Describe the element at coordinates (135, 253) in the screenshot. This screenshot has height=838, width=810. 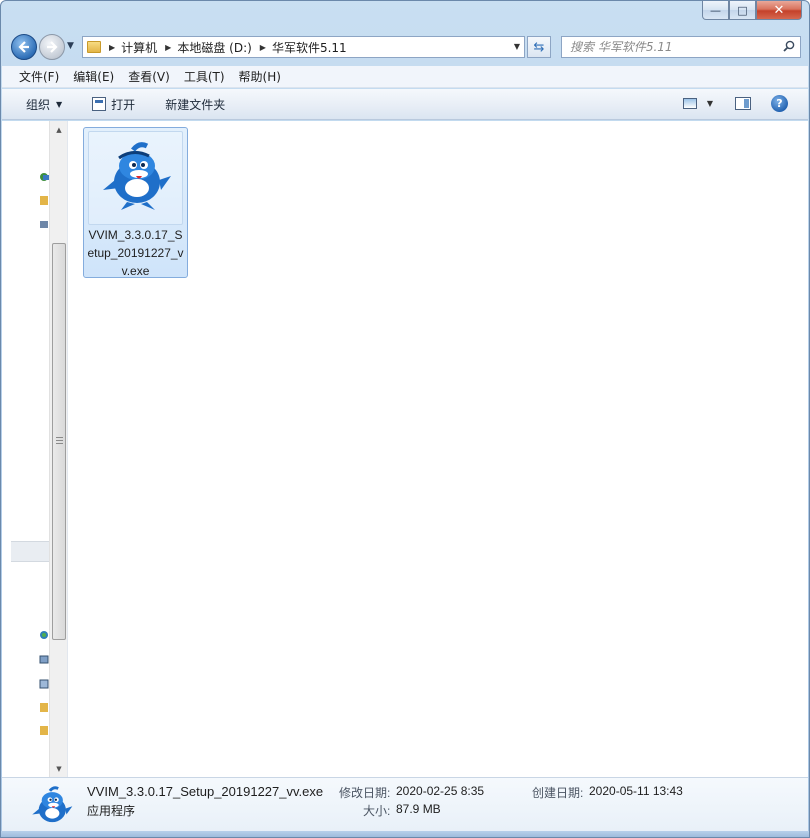
I see `file-name-label: VVIM_3.3.0.17_Setup_20191227_vv.exe` at that location.